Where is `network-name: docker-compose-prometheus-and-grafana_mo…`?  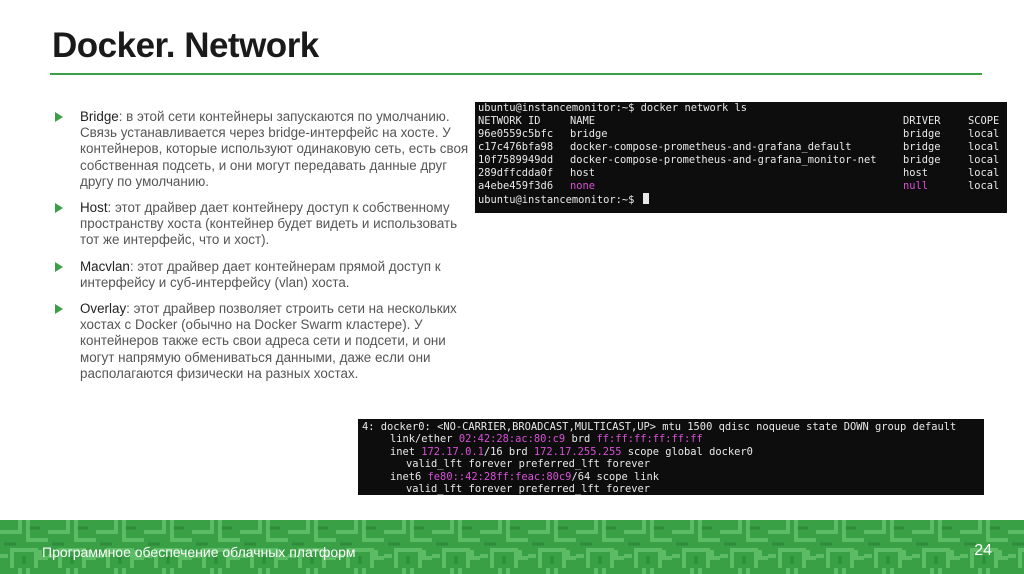 network-name: docker-compose-prometheus-and-grafana_mo… is located at coordinates (723, 160).